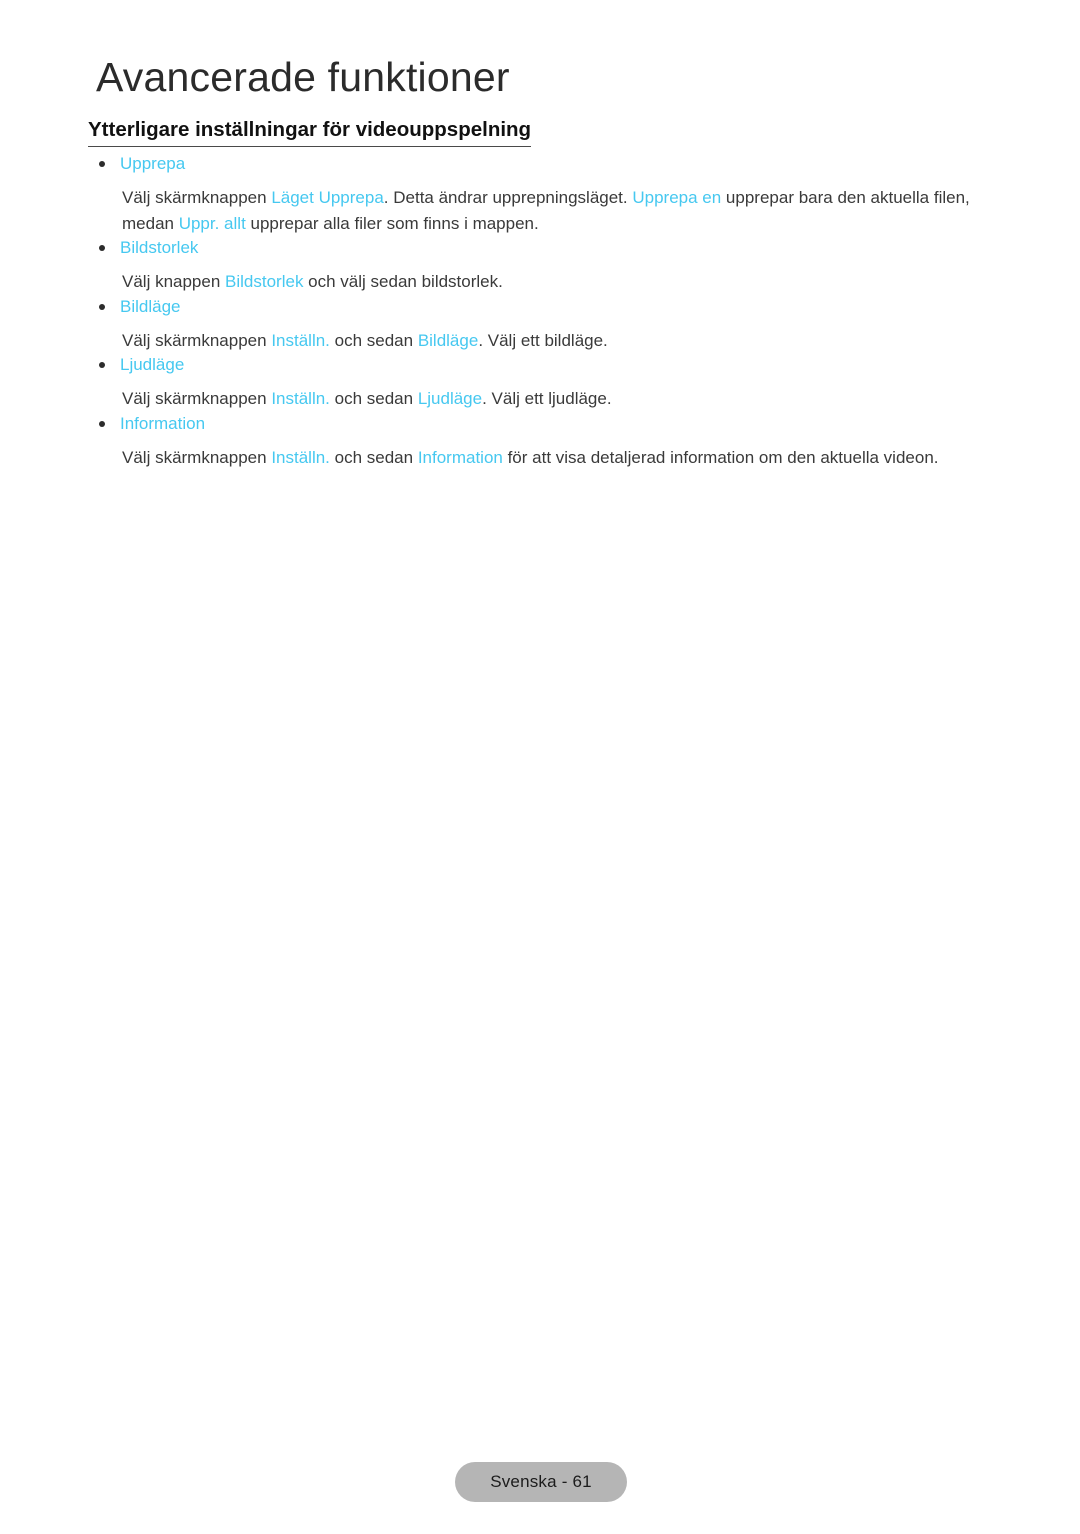 The image size is (1080, 1534). I want to click on paragraph-text: och välj sedan bildstorlek., so click(403, 281).